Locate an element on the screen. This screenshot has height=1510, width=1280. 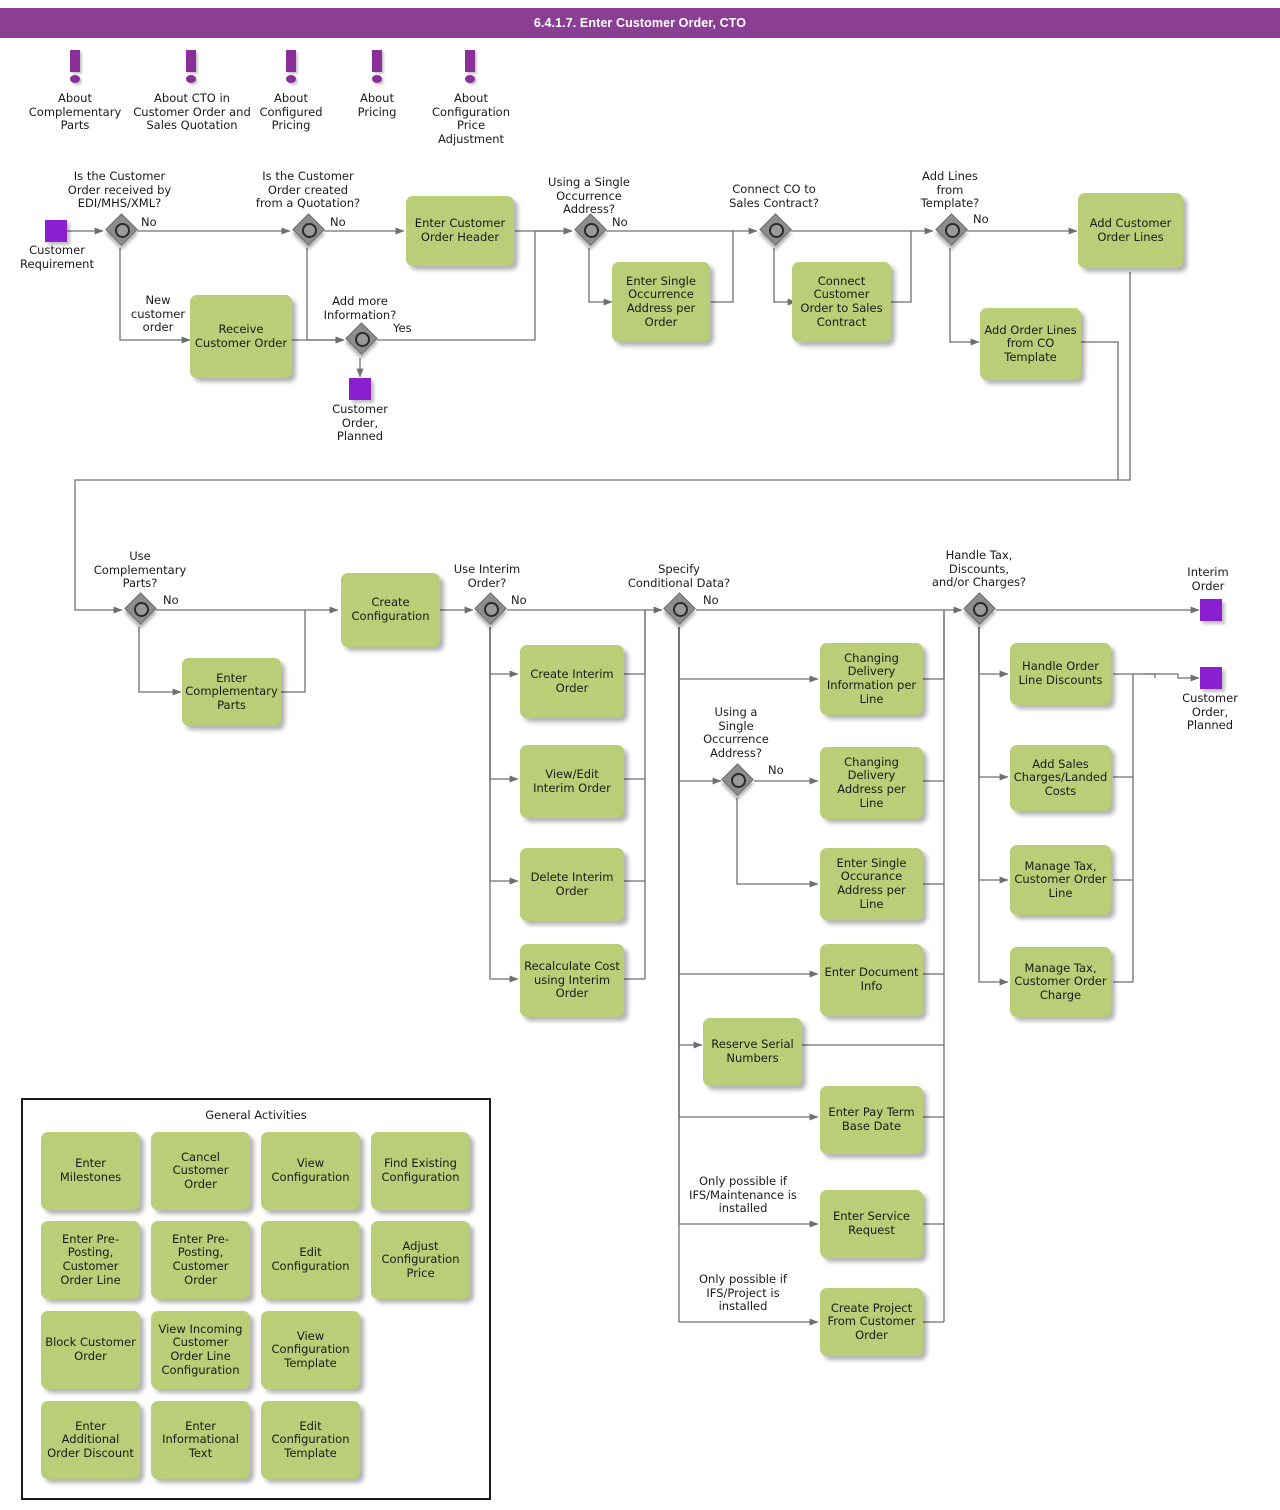
info-link-label-complementary-parts: About Complementary Parts is located at coordinates (75, 112).